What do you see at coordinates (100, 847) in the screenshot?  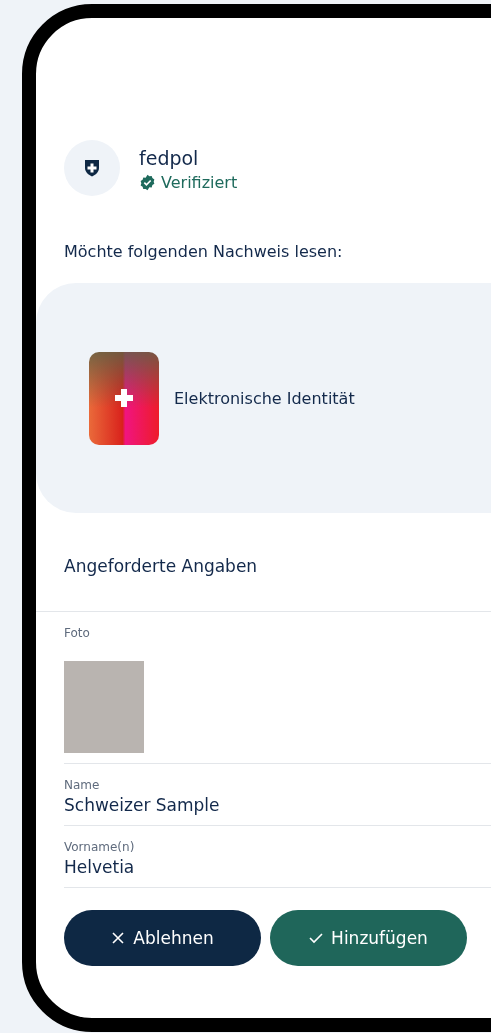 I see `field-label: Vorname(n)` at bounding box center [100, 847].